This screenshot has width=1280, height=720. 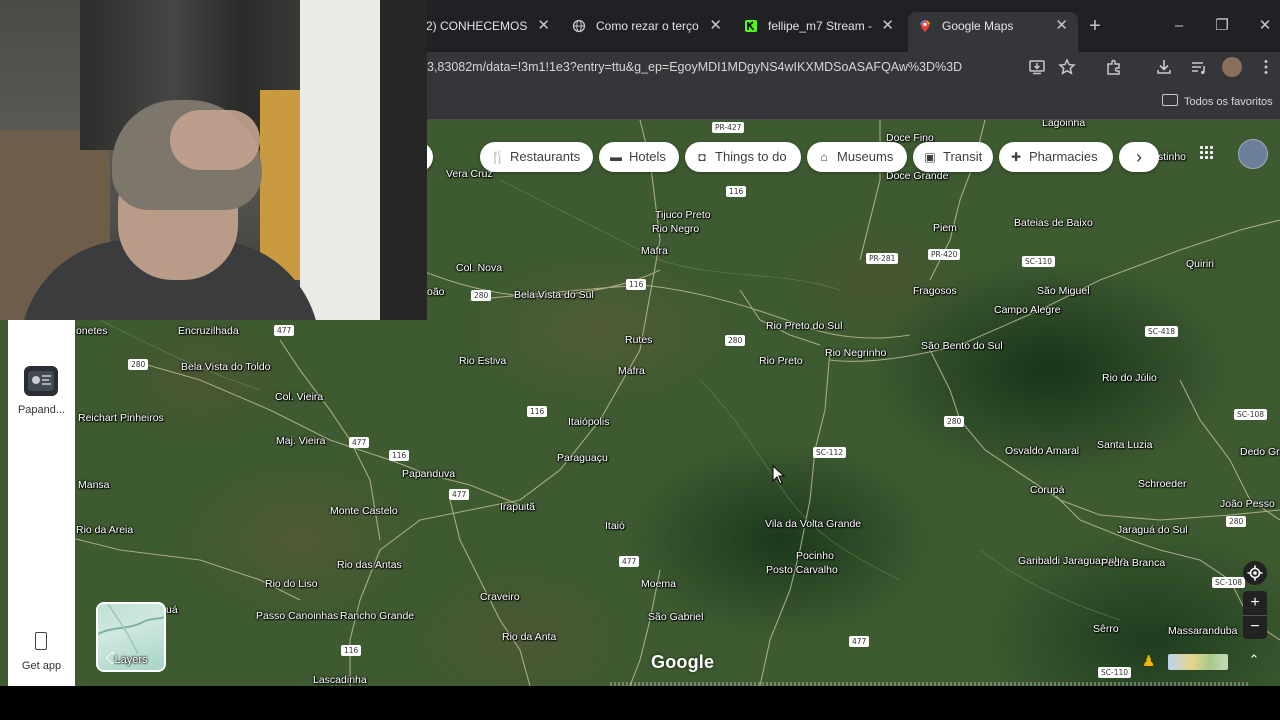 What do you see at coordinates (1266, 67) in the screenshot?
I see `more-menu-icon` at bounding box center [1266, 67].